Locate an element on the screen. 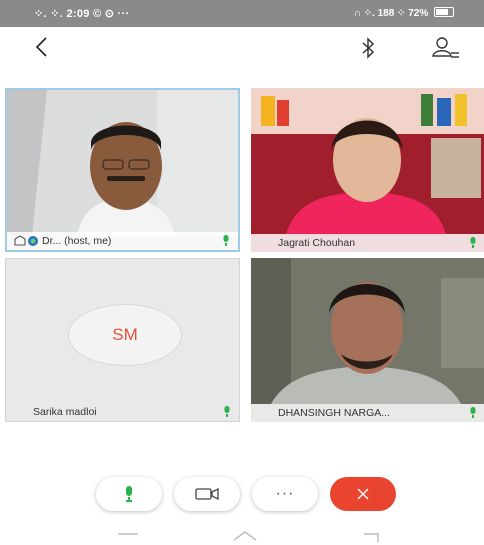 The height and width of the screenshot is (545, 484). more-icon: ··· is located at coordinates (285, 493).